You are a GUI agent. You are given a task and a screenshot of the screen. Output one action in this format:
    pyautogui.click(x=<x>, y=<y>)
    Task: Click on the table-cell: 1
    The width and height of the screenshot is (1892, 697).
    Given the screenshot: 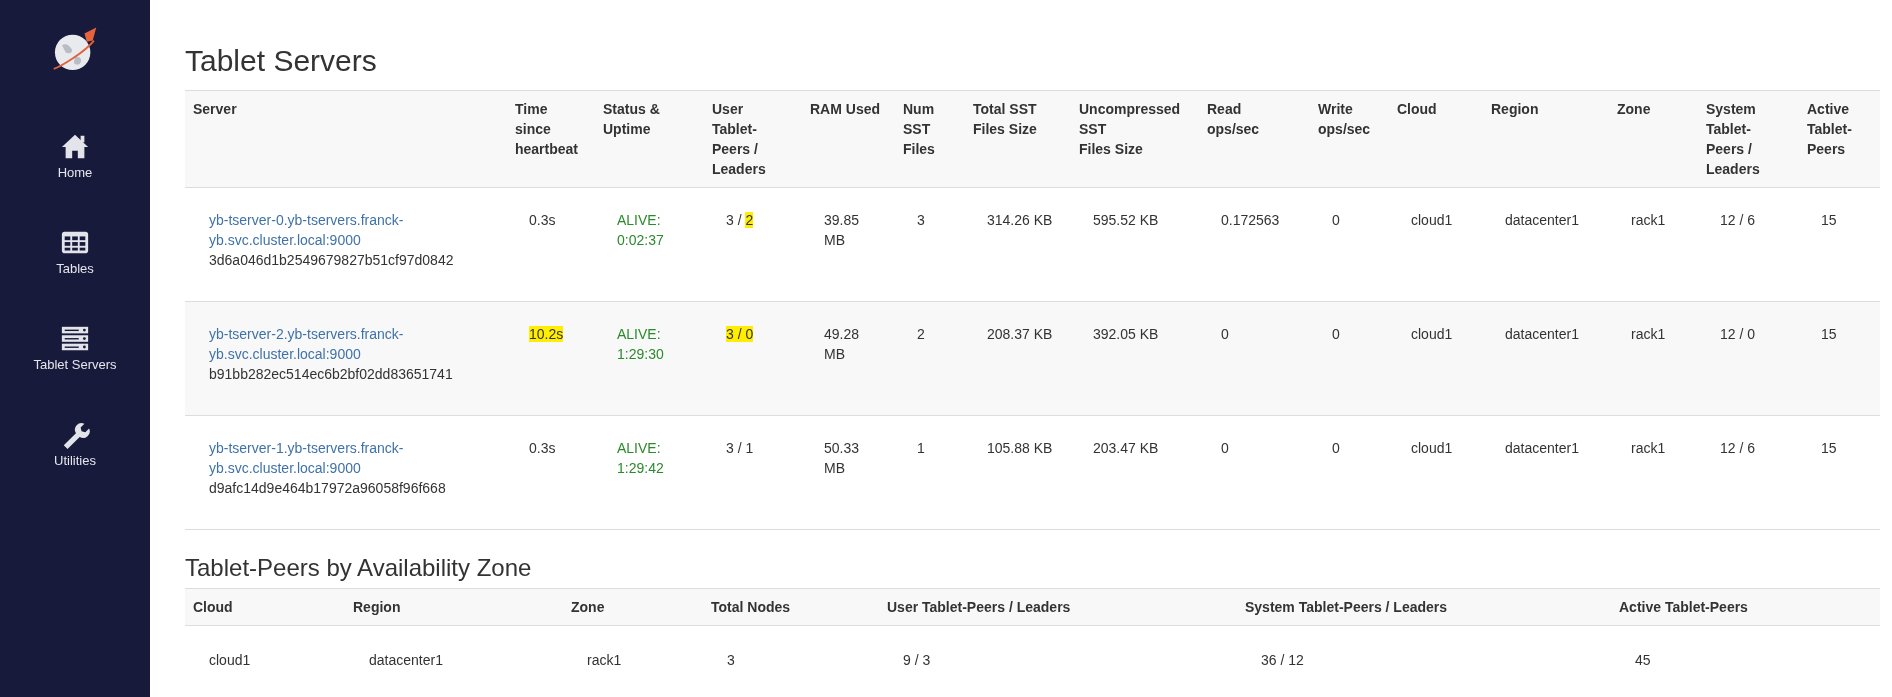 What is the action you would take?
    pyautogui.click(x=921, y=448)
    